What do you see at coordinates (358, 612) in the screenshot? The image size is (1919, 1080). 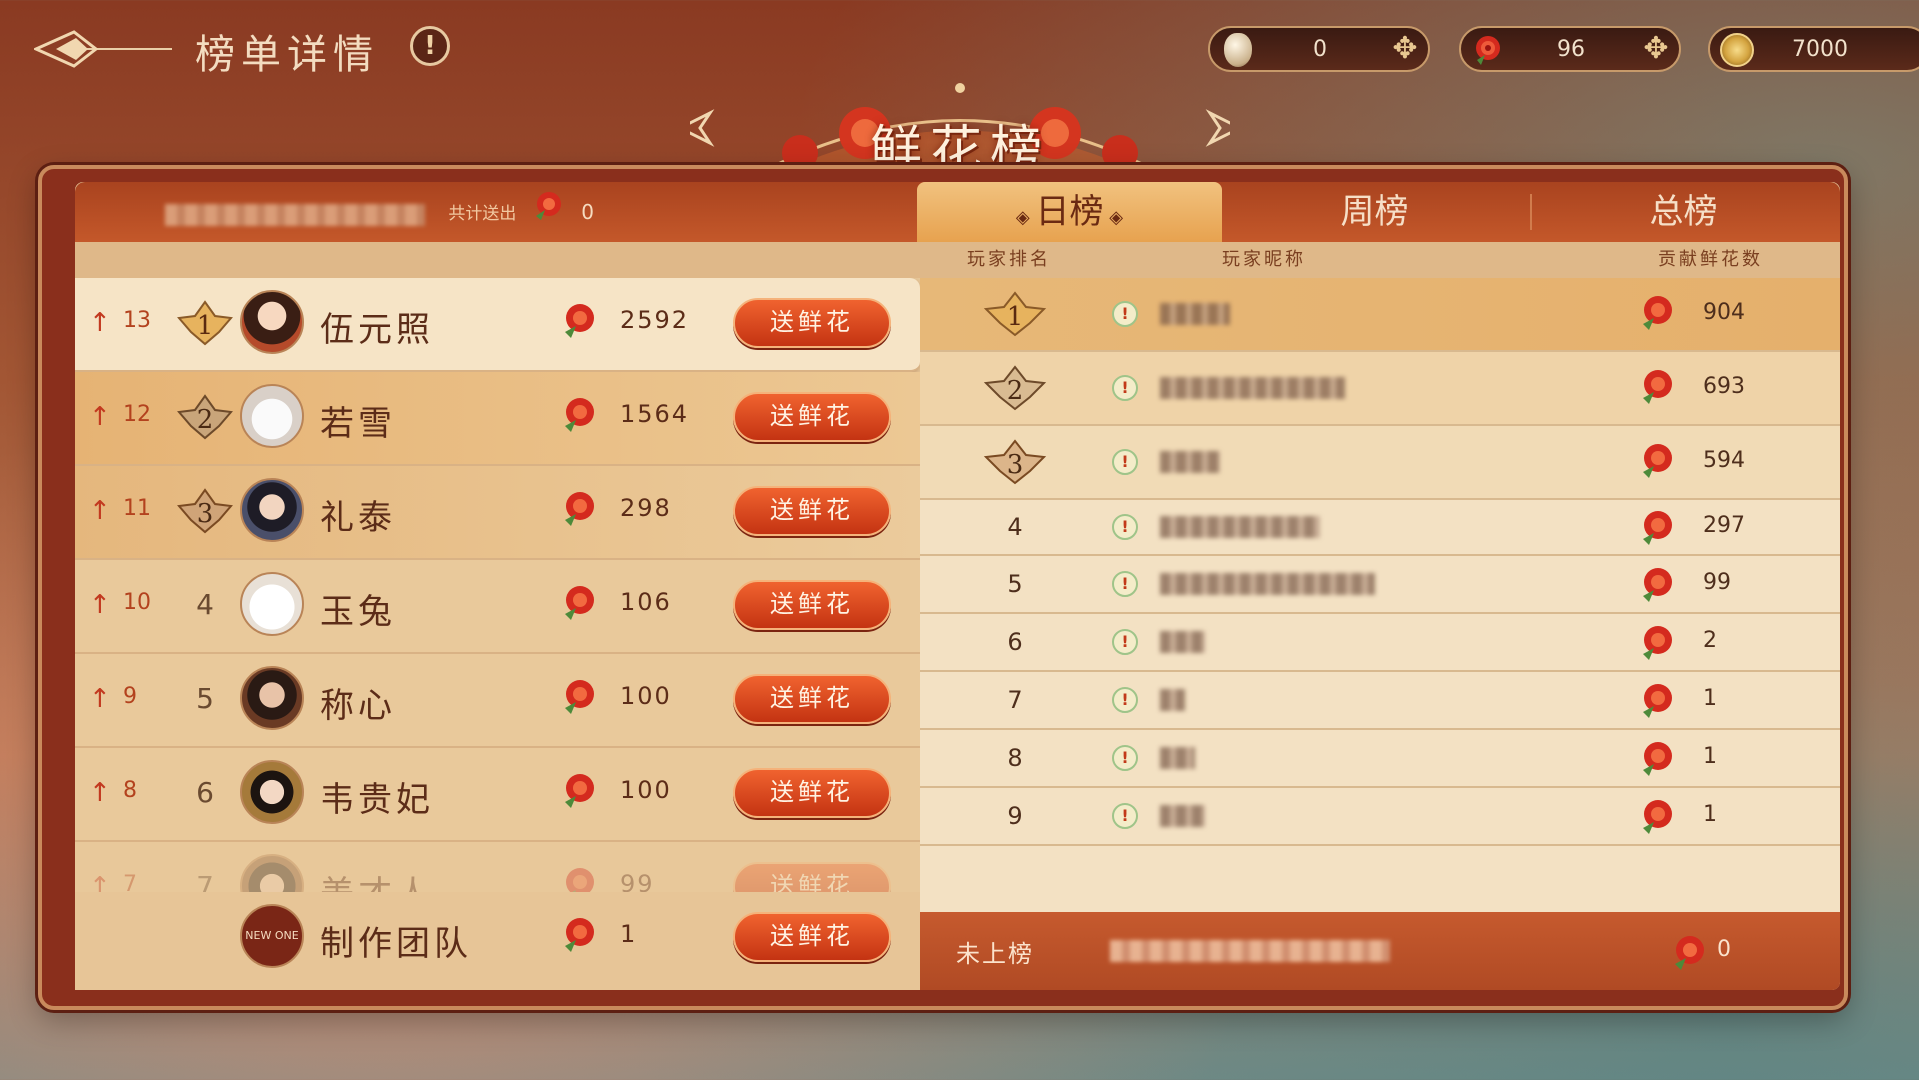 I see `player-name: 玉兔` at bounding box center [358, 612].